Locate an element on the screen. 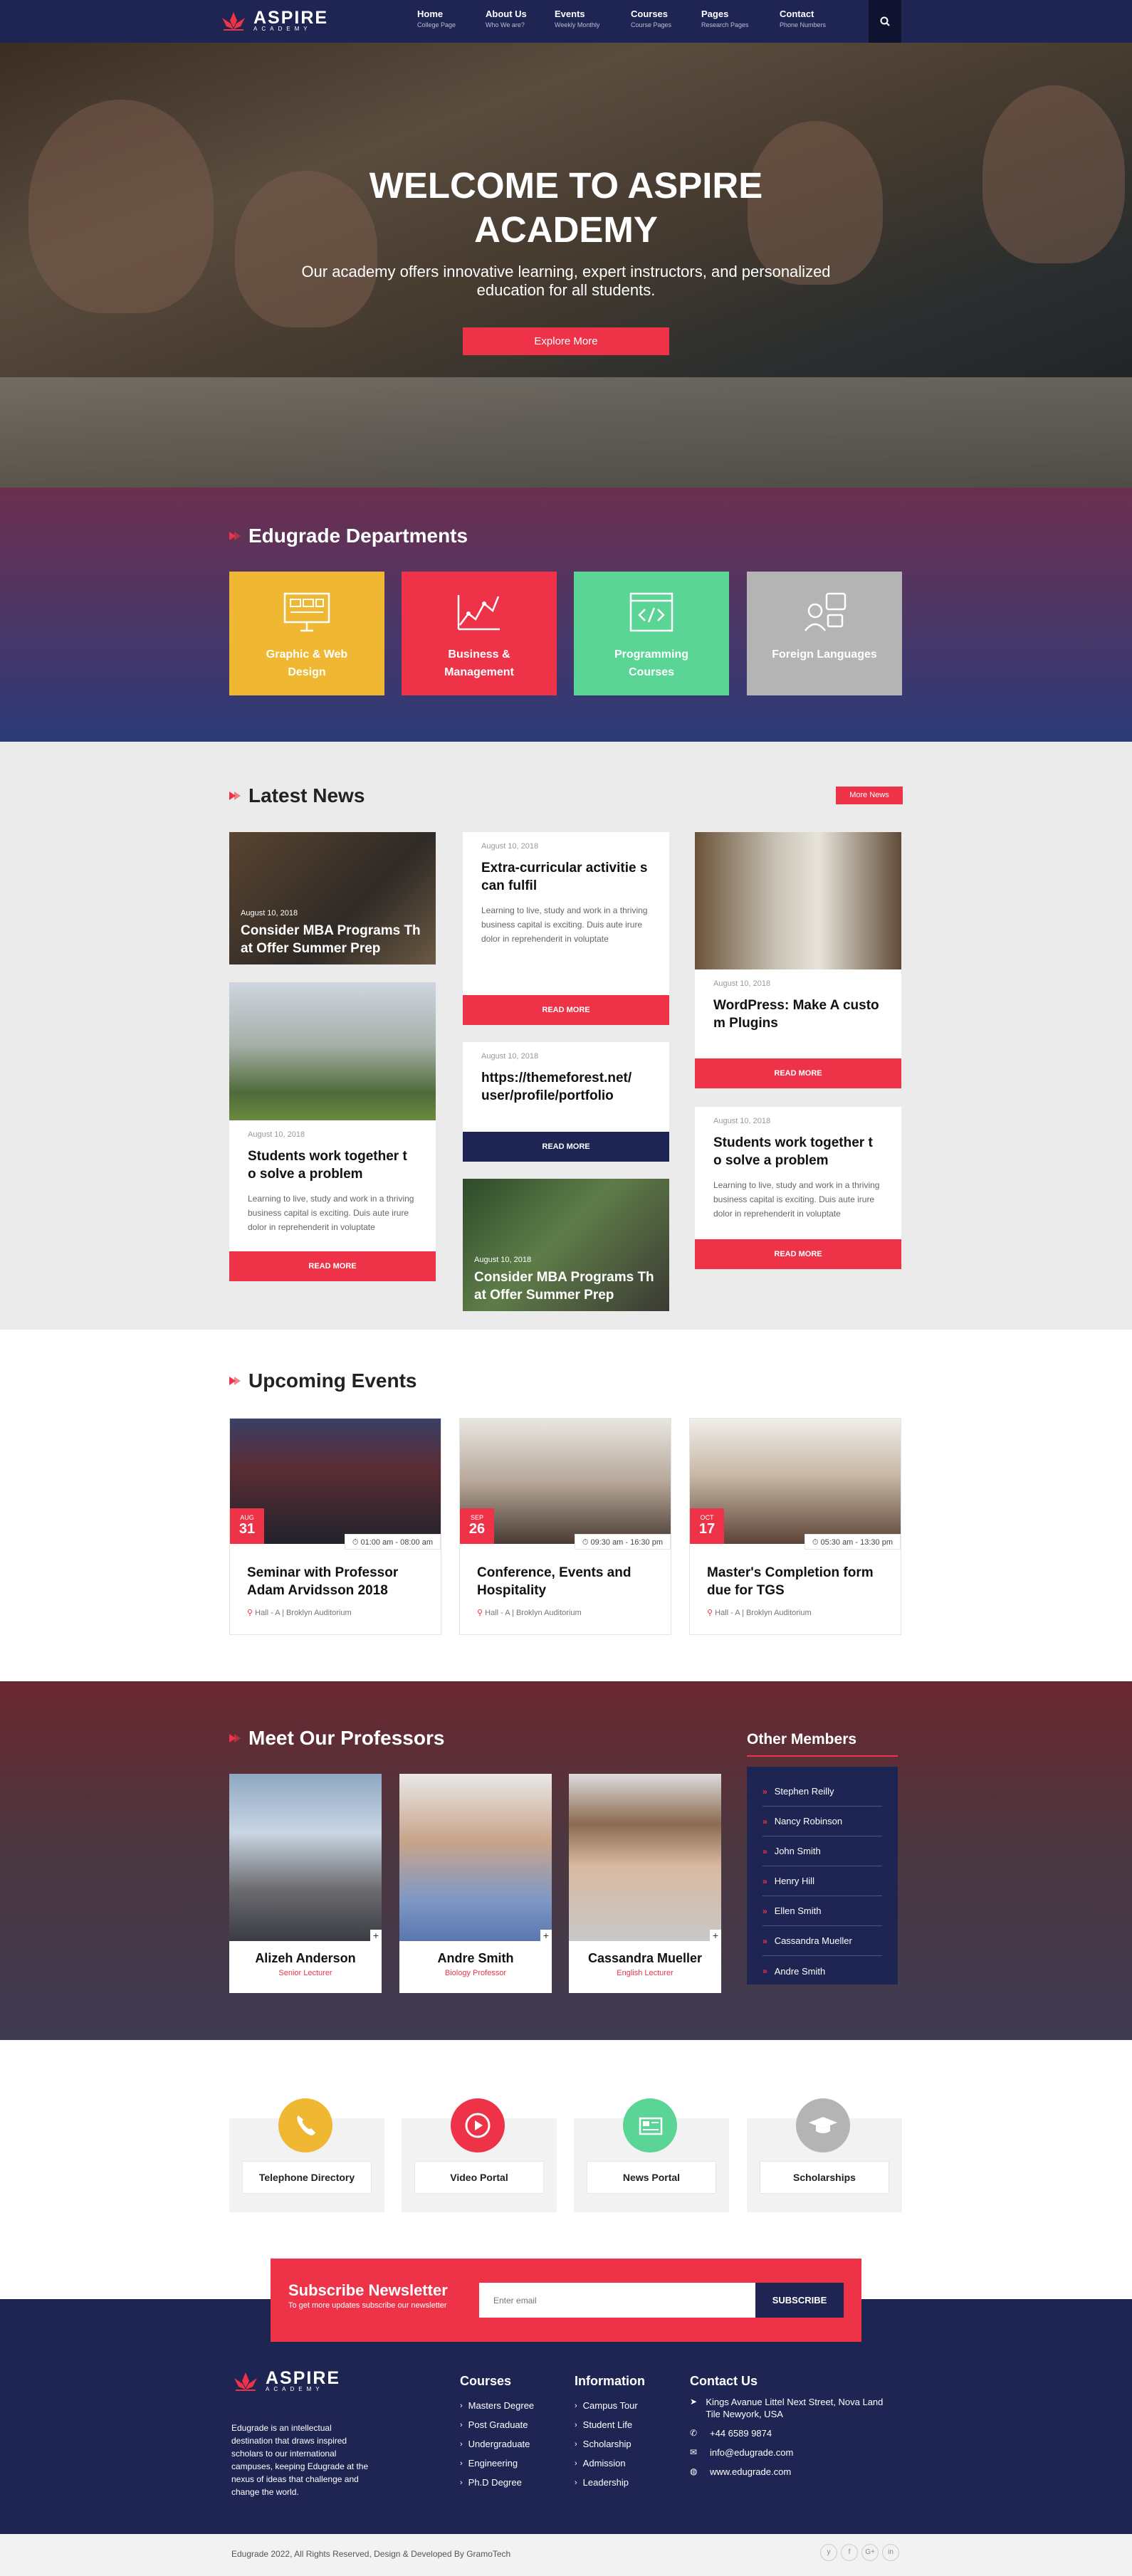 This screenshot has width=1132, height=2576. service-card: News Portal is located at coordinates (651, 2155).